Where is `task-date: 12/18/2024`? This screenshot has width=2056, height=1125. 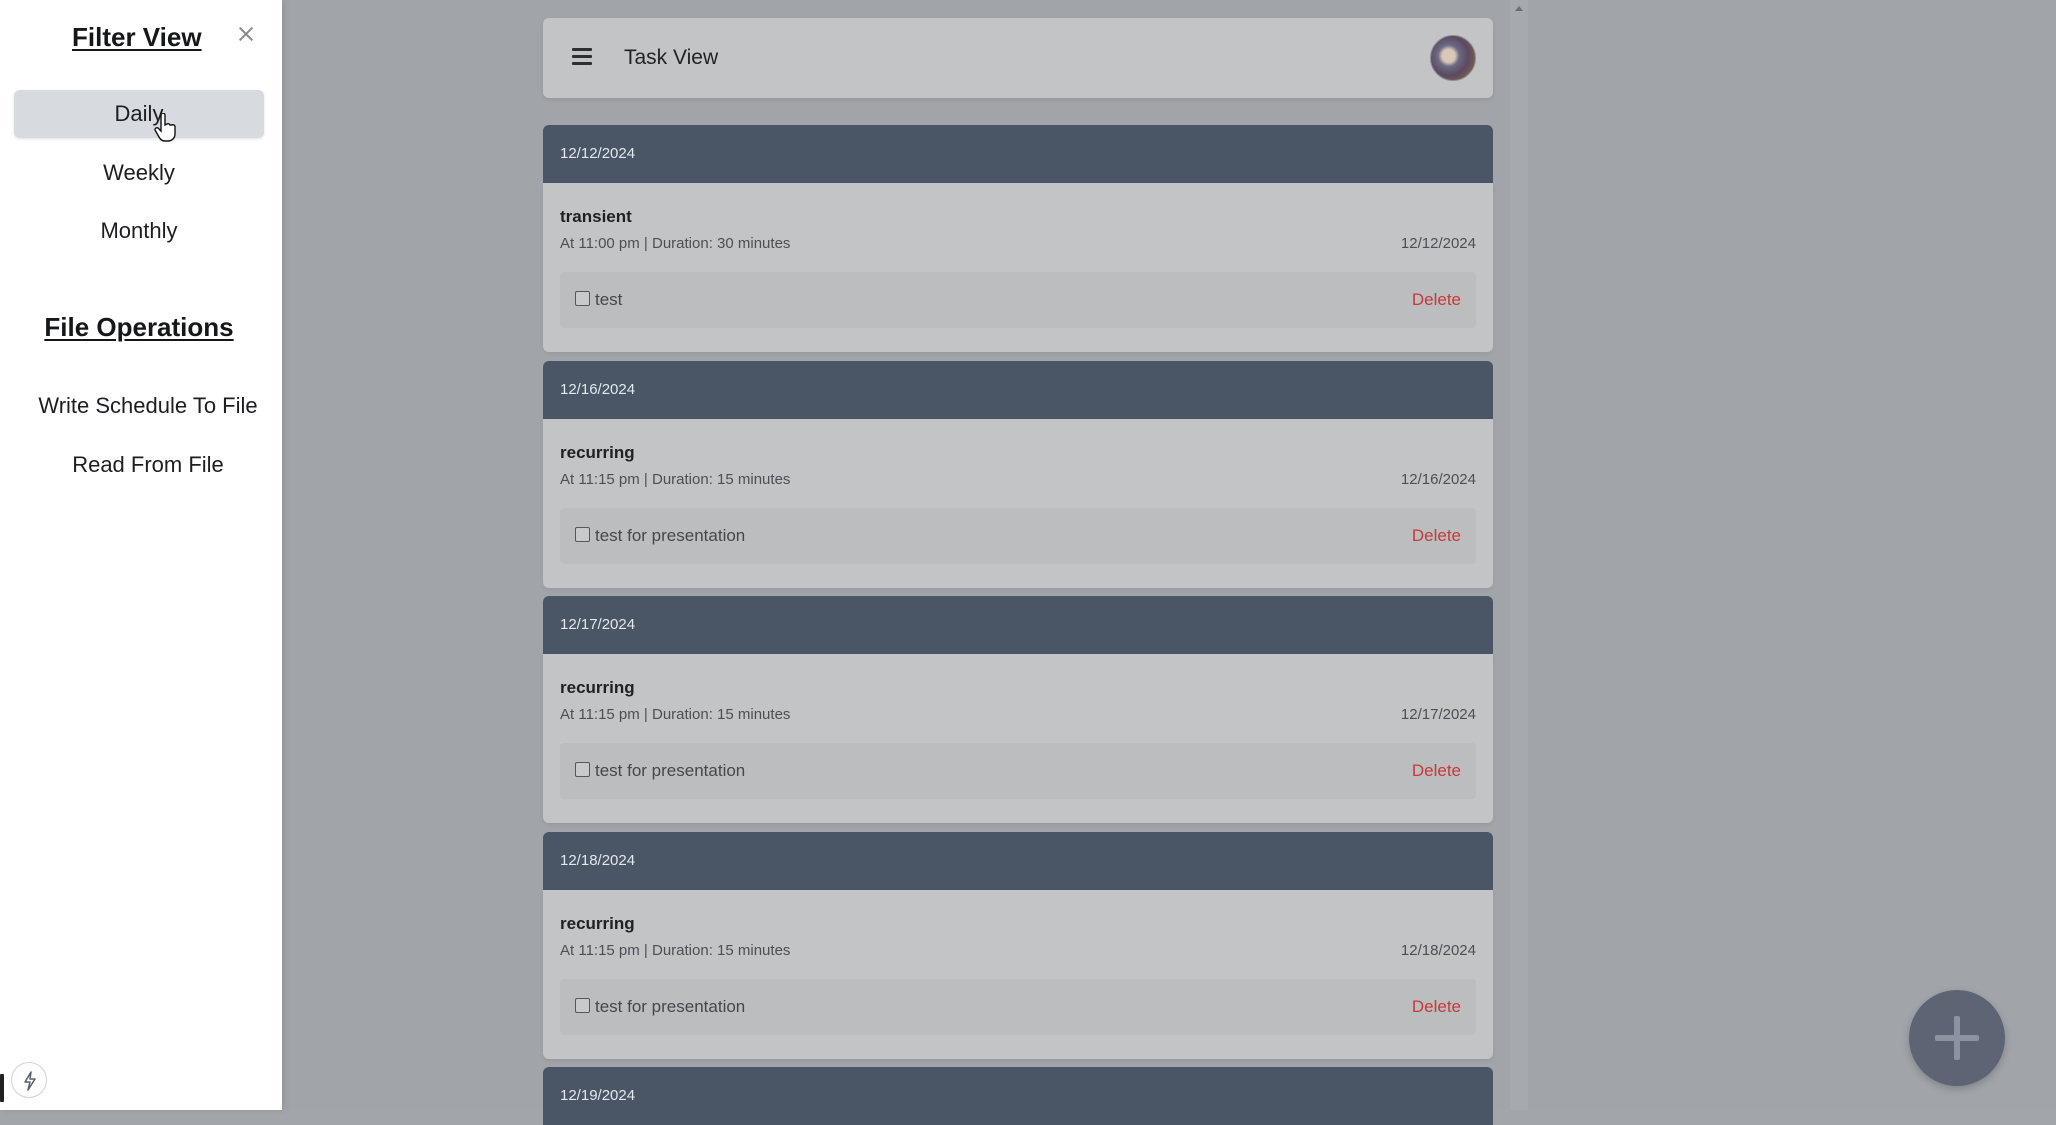 task-date: 12/18/2024 is located at coordinates (1438, 950).